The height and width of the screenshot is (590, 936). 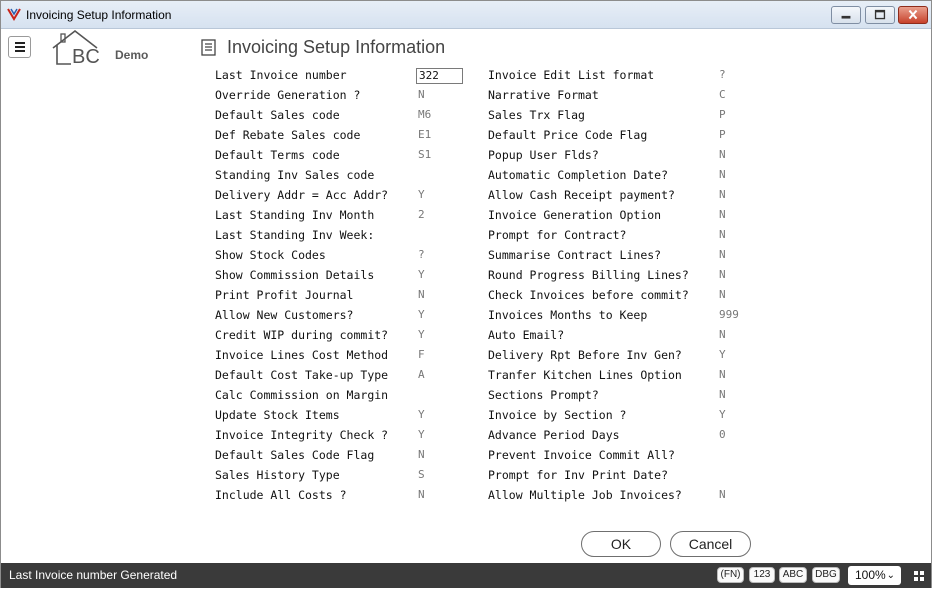 I want to click on close-icon, so click(x=913, y=14).